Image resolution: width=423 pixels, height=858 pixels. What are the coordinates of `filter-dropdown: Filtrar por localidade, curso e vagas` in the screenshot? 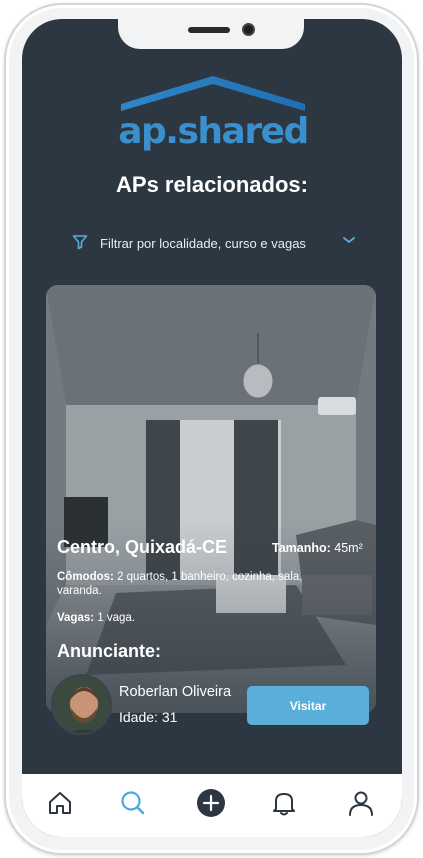 It's located at (216, 244).